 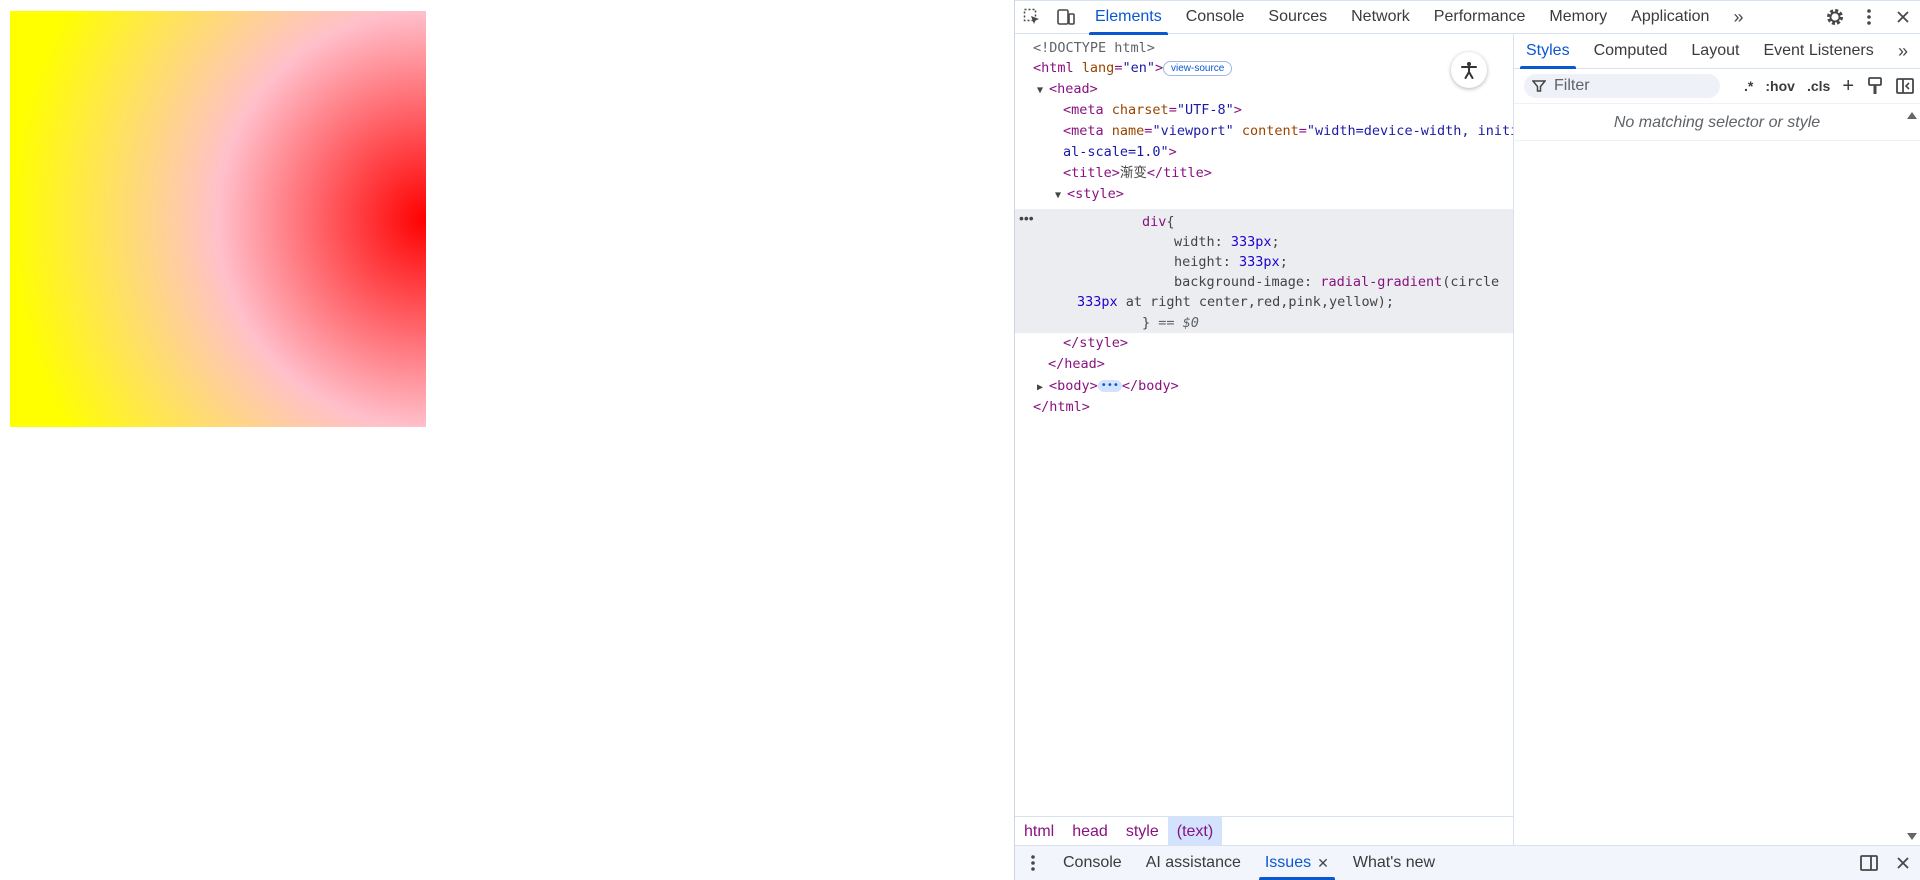 What do you see at coordinates (1903, 51) in the screenshot?
I see `more-styles-tabs-icon: »` at bounding box center [1903, 51].